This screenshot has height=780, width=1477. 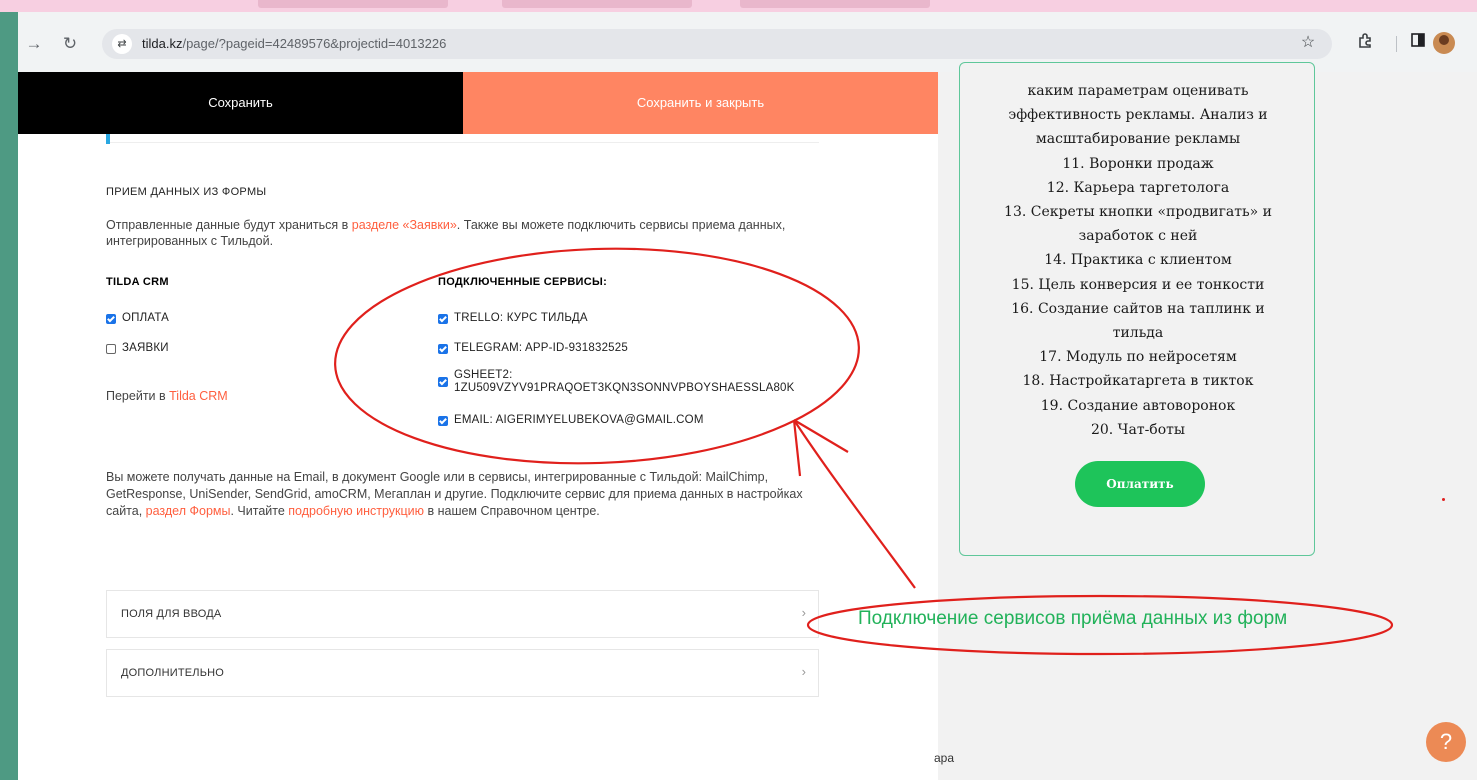 What do you see at coordinates (70, 44) in the screenshot?
I see `reload-icon: ↻` at bounding box center [70, 44].